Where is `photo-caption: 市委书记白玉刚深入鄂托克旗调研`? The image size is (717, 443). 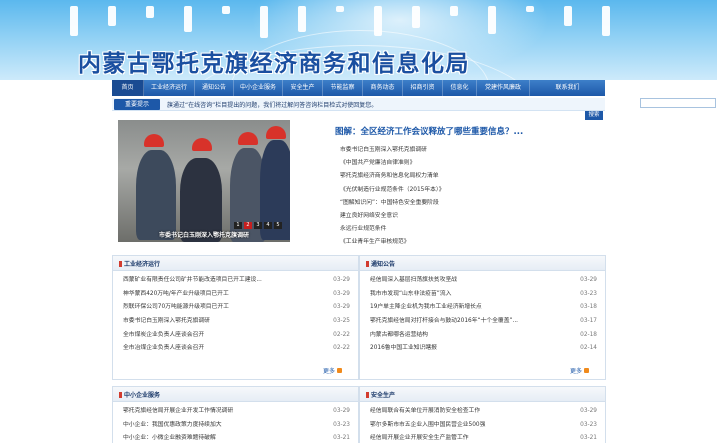 photo-caption: 市委书记白玉刚深入鄂托克旗调研 is located at coordinates (204, 236).